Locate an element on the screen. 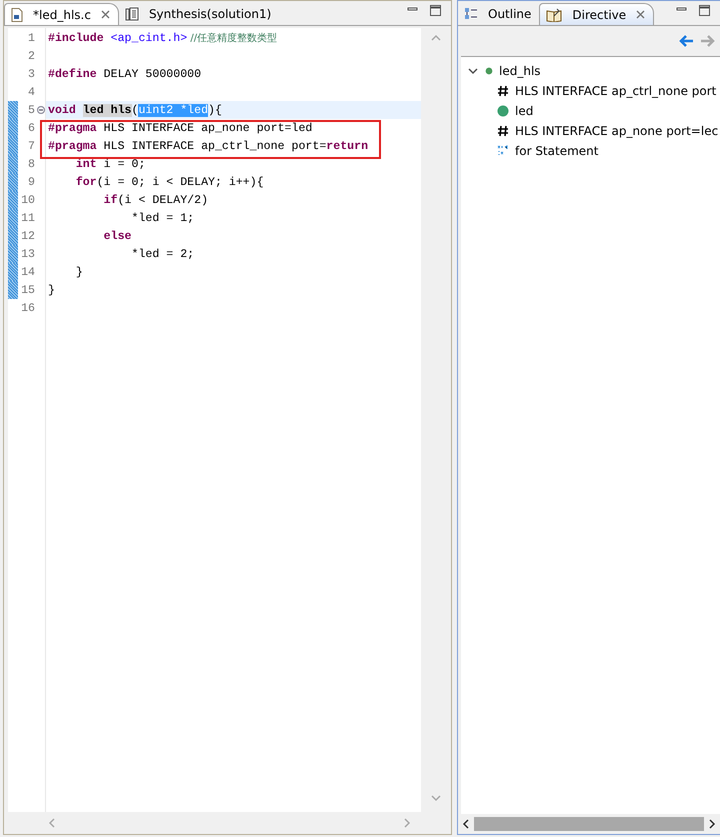 This screenshot has height=837, width=720. line-number: 2 is located at coordinates (31, 56).